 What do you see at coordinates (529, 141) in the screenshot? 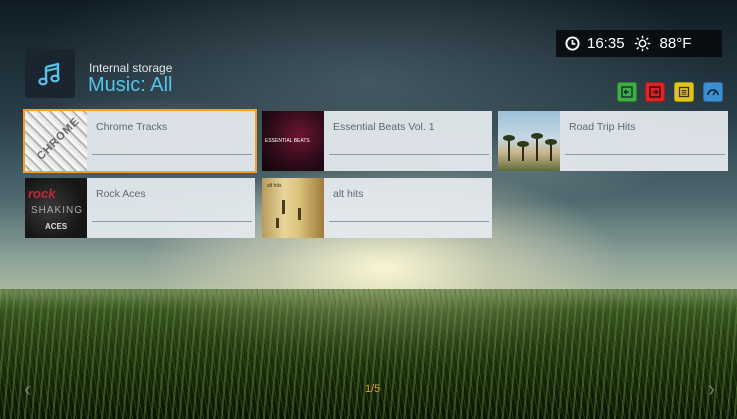
I see `album-art` at bounding box center [529, 141].